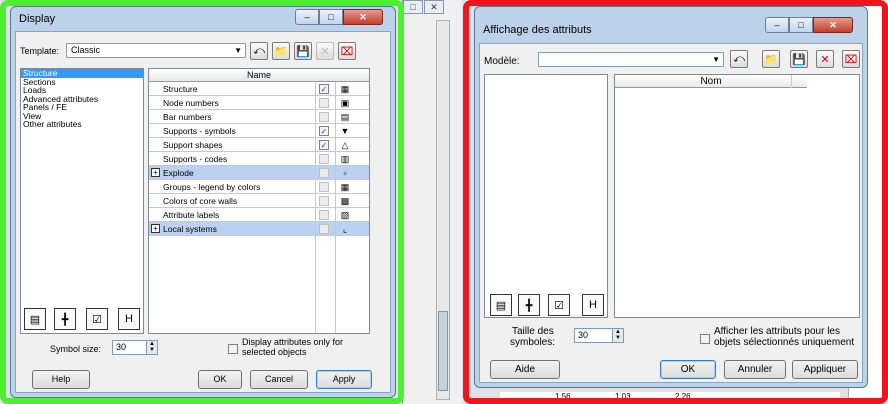 The image size is (888, 404). Describe the element at coordinates (413, 7) in the screenshot. I see `background-restore-button: □` at that location.